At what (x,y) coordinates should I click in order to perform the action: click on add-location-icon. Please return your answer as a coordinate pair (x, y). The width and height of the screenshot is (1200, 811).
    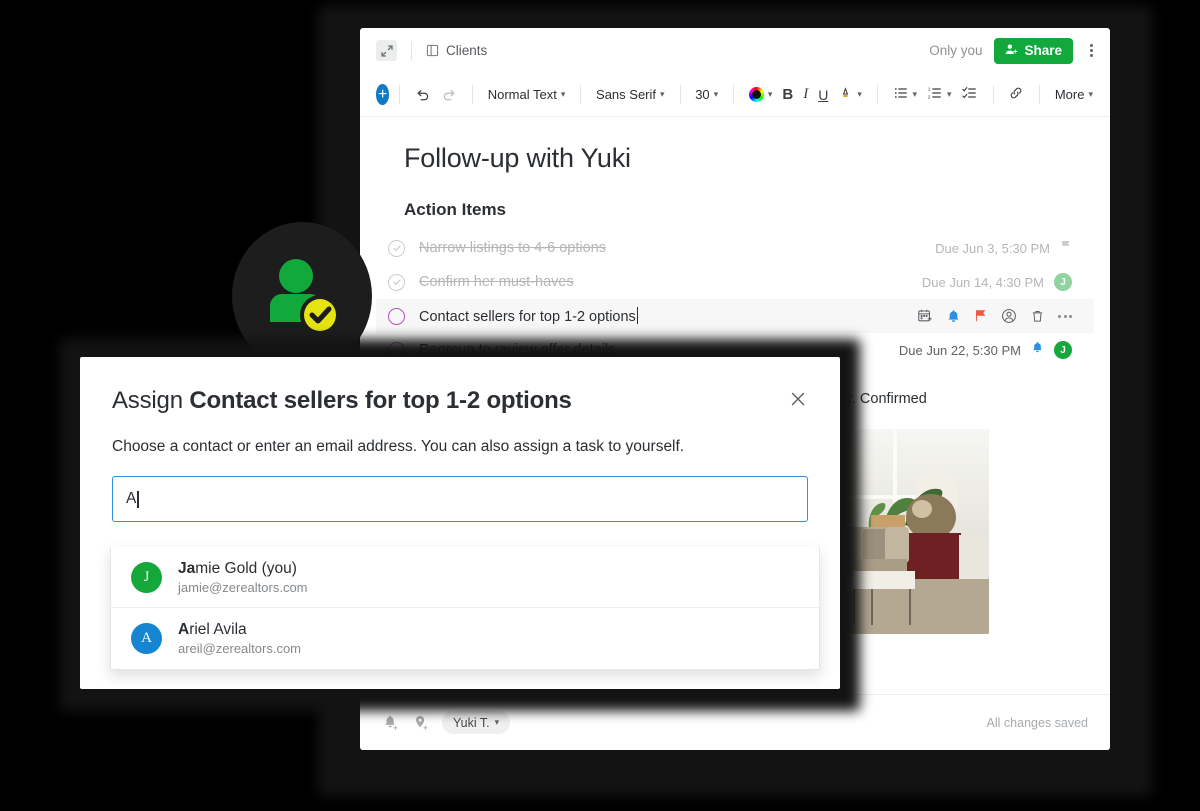
    Looking at the image, I should click on (421, 723).